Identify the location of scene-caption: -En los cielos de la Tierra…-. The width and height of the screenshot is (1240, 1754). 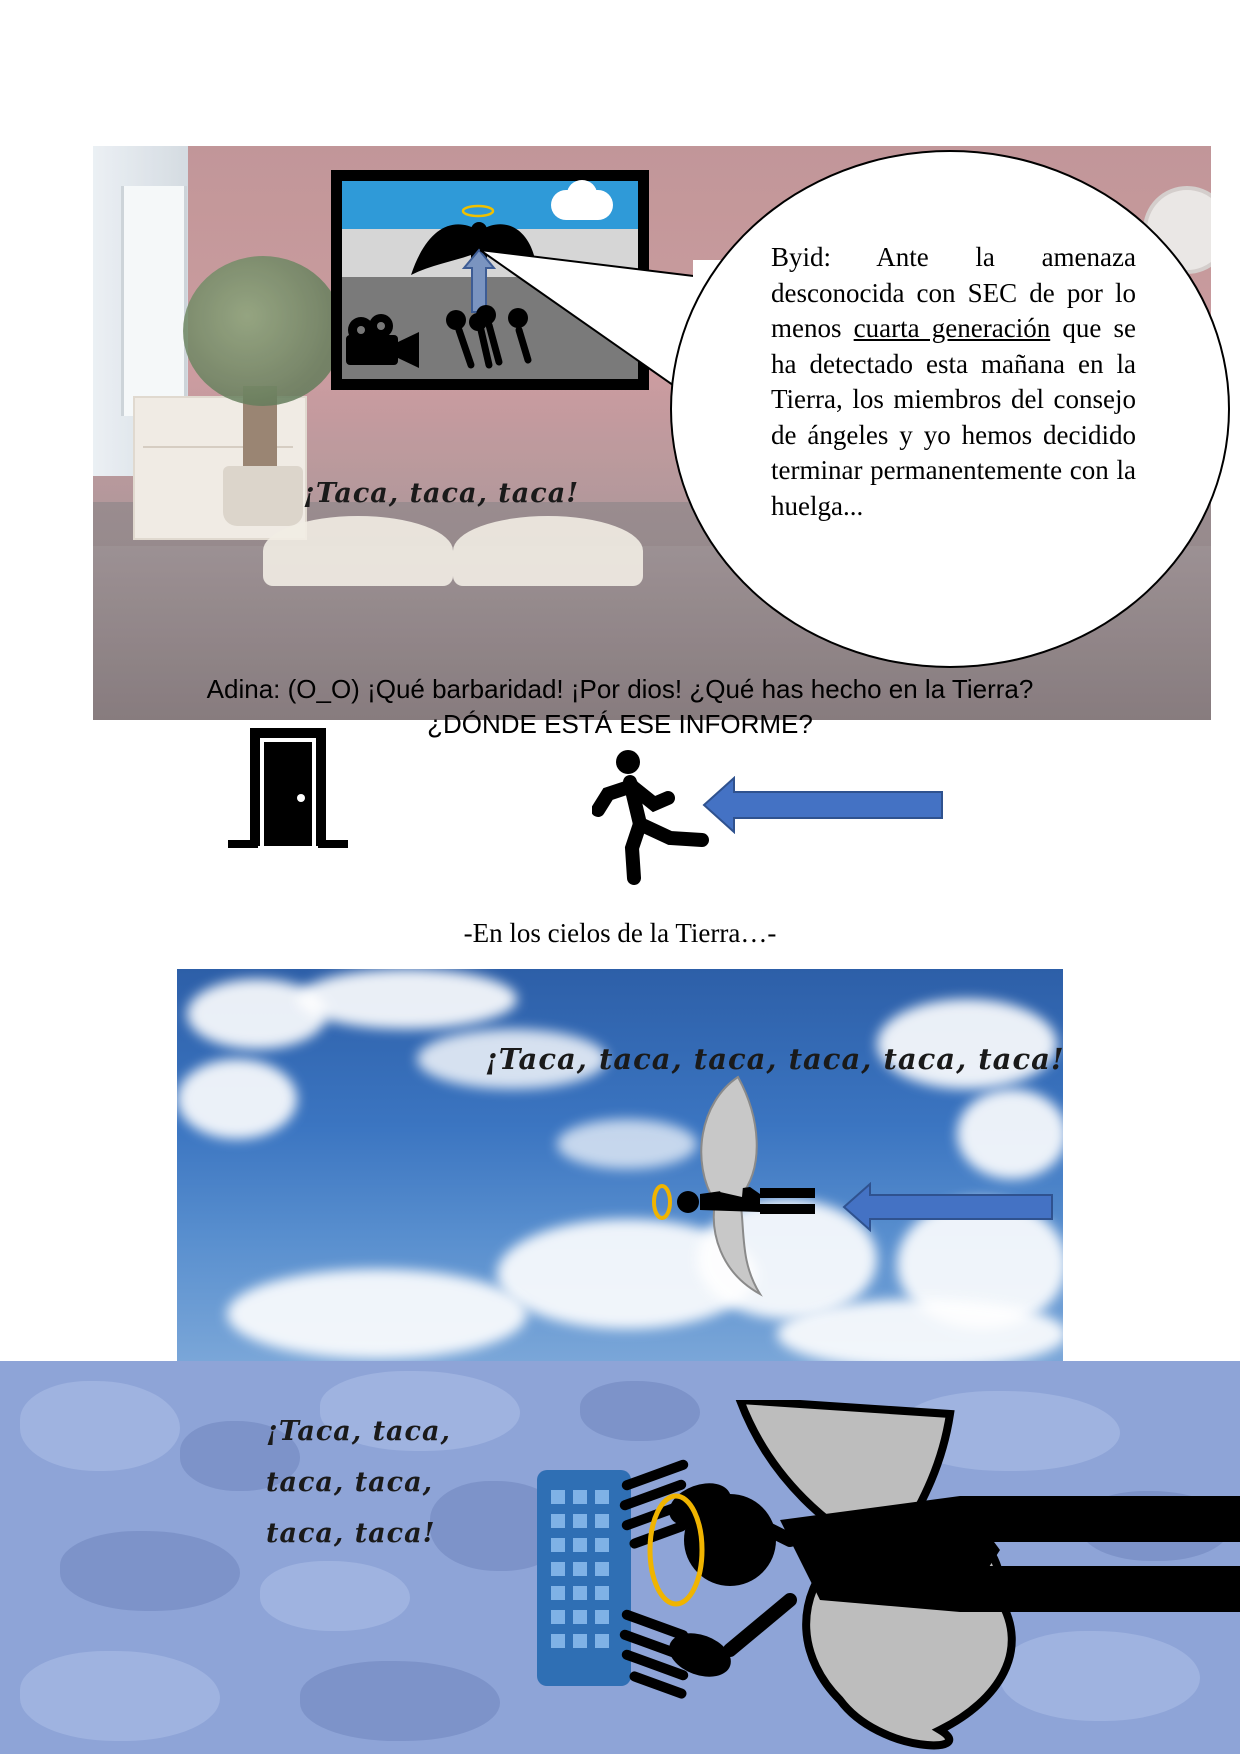
(620, 933).